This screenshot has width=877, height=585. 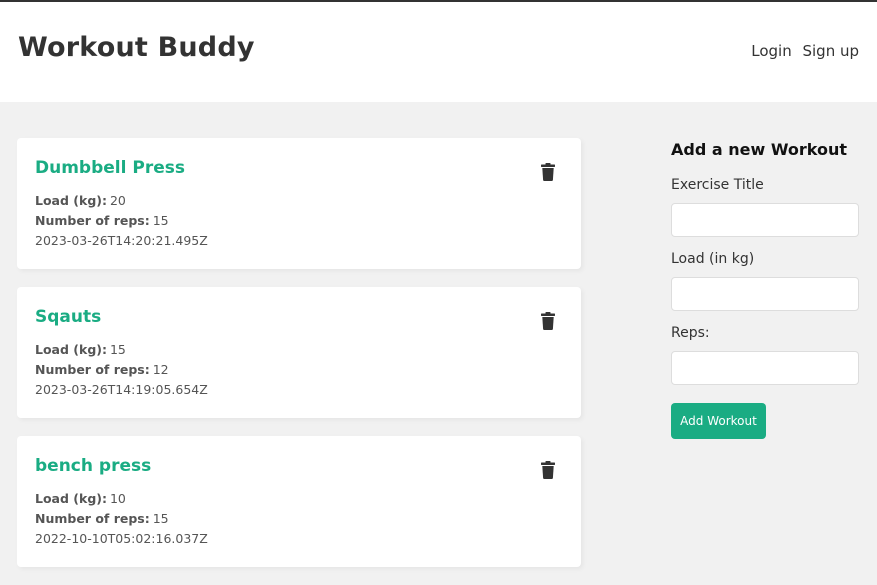 I want to click on workout-load: Load (kg): 20, so click(x=80, y=200).